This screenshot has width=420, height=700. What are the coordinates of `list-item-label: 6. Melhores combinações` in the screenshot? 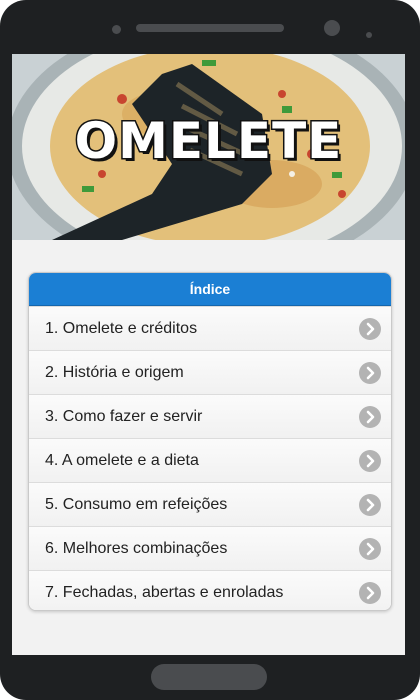 It's located at (136, 548).